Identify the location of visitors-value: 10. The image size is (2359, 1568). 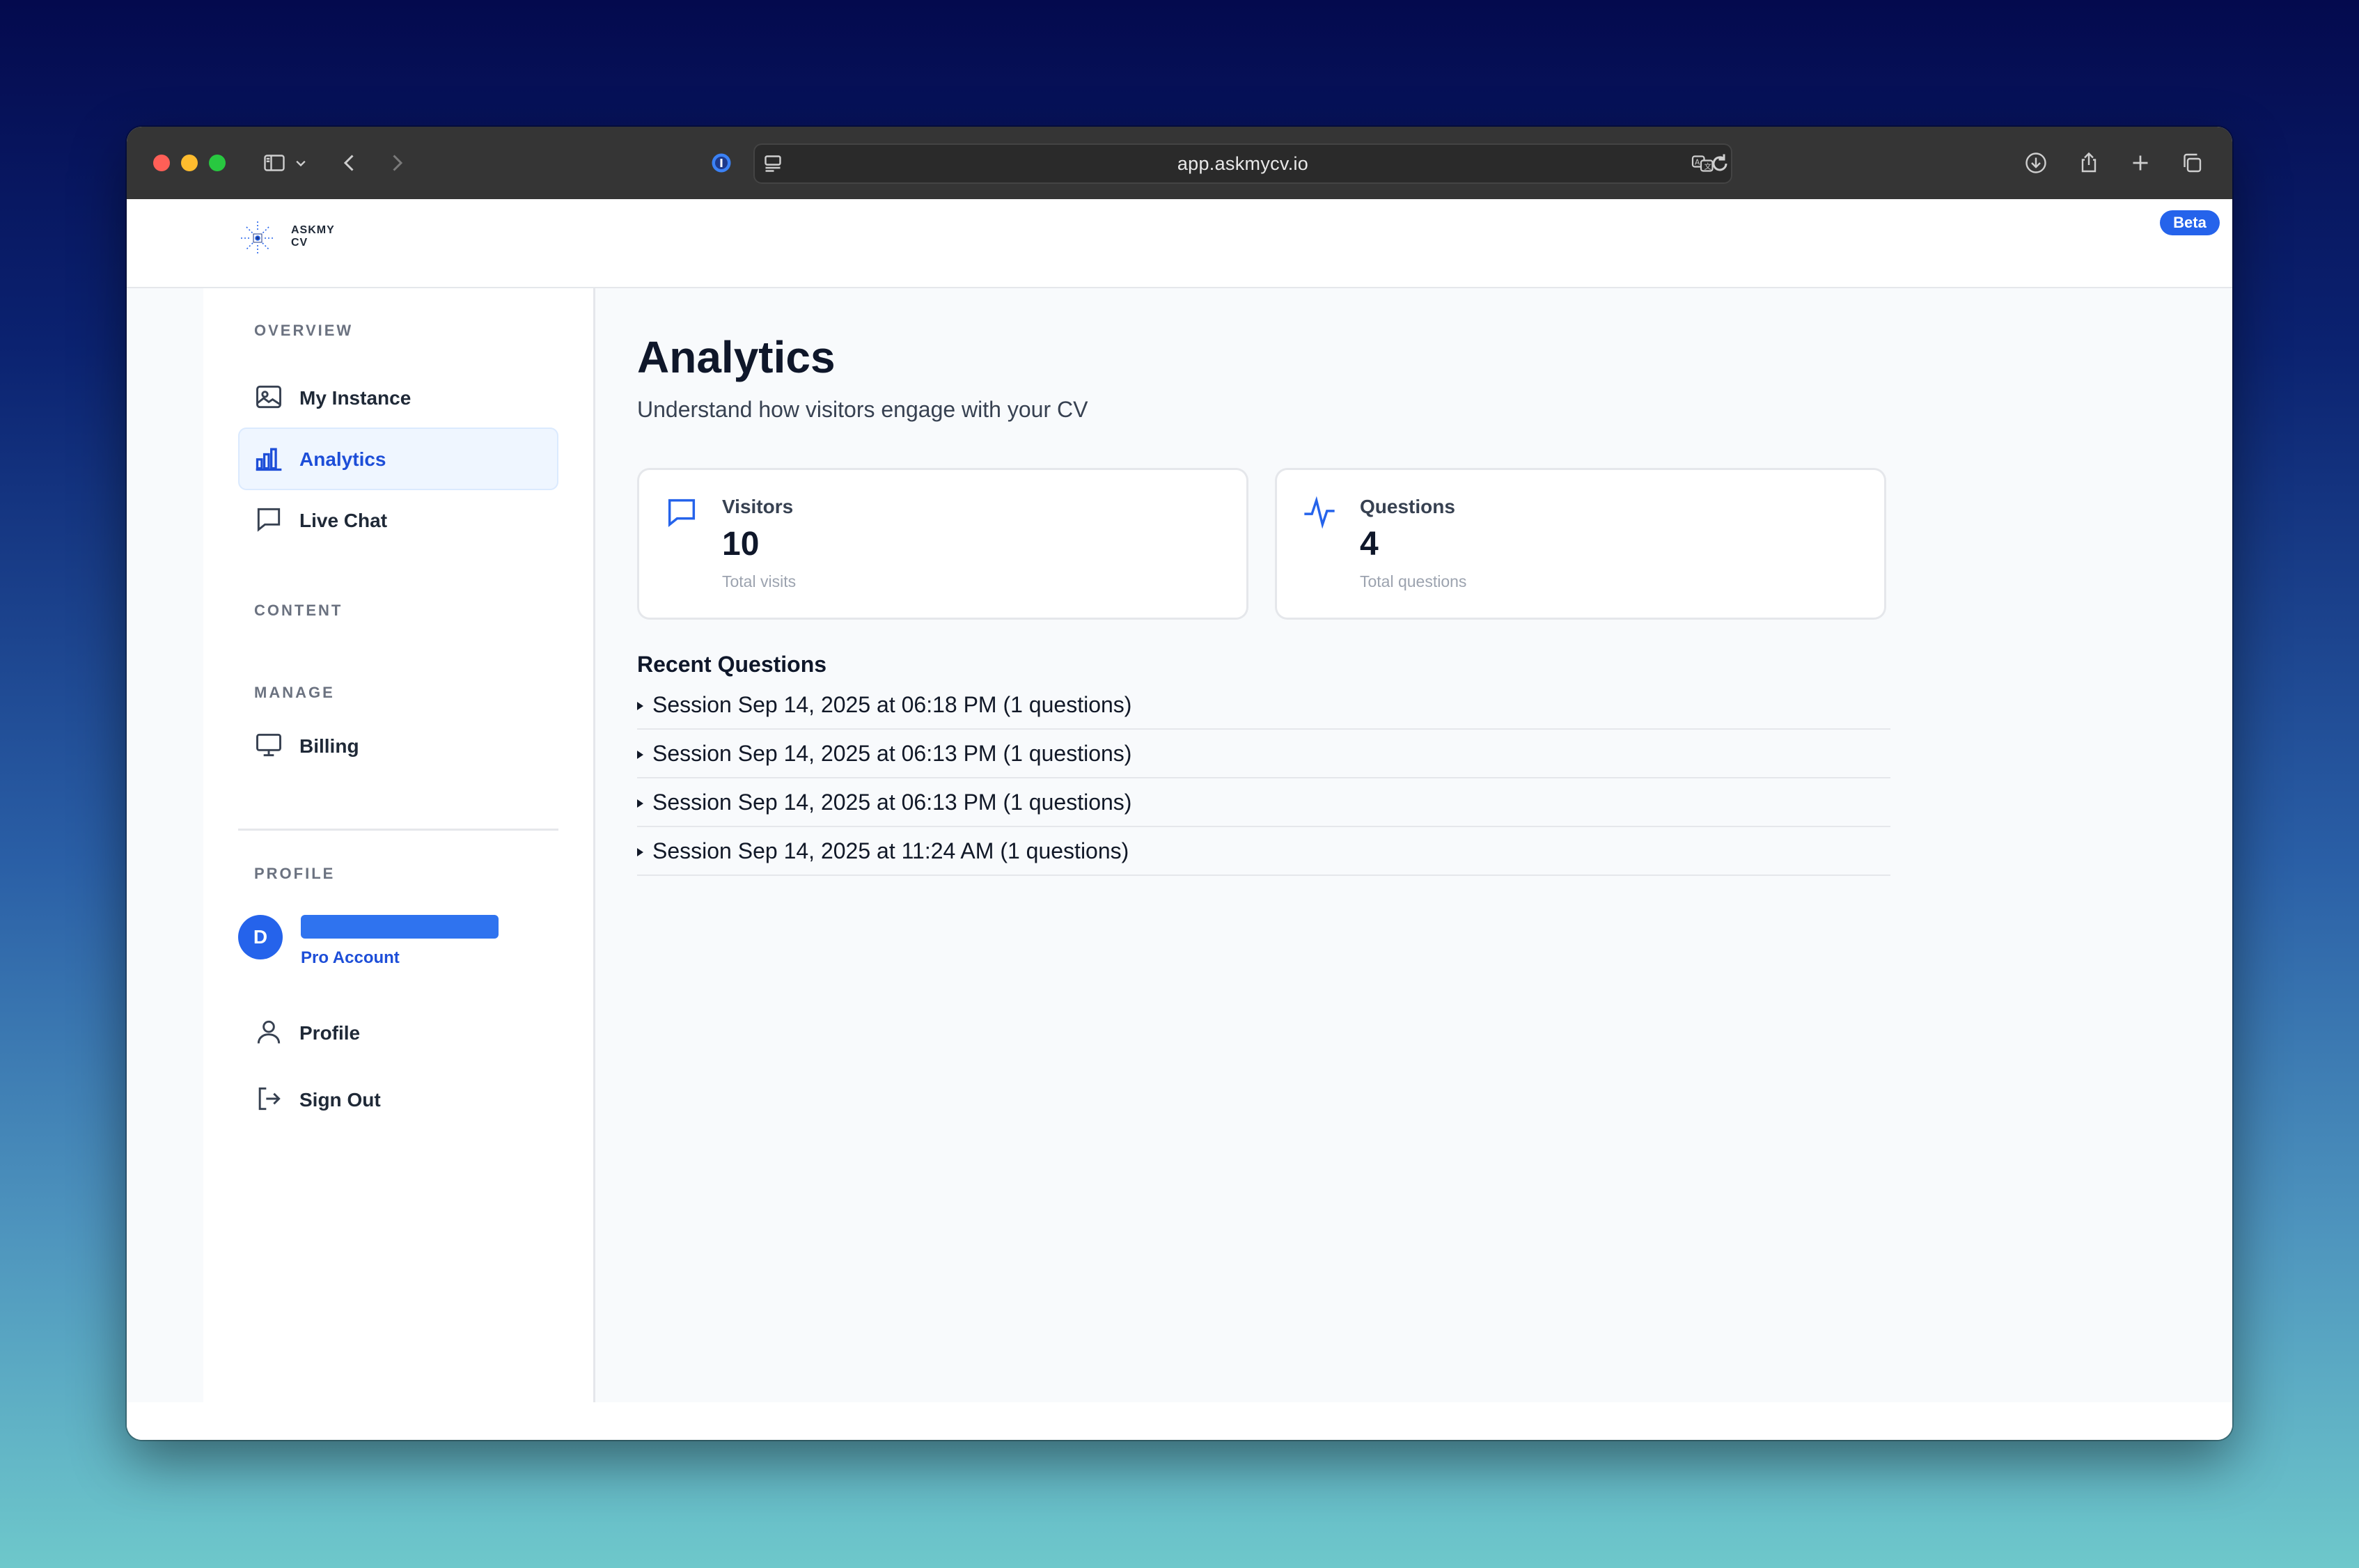
(741, 544).